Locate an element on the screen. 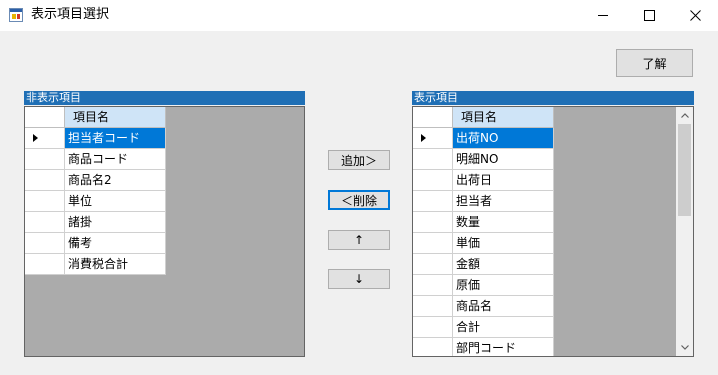 Image resolution: width=718 pixels, height=375 pixels. table-row: 金額 is located at coordinates (483, 264).